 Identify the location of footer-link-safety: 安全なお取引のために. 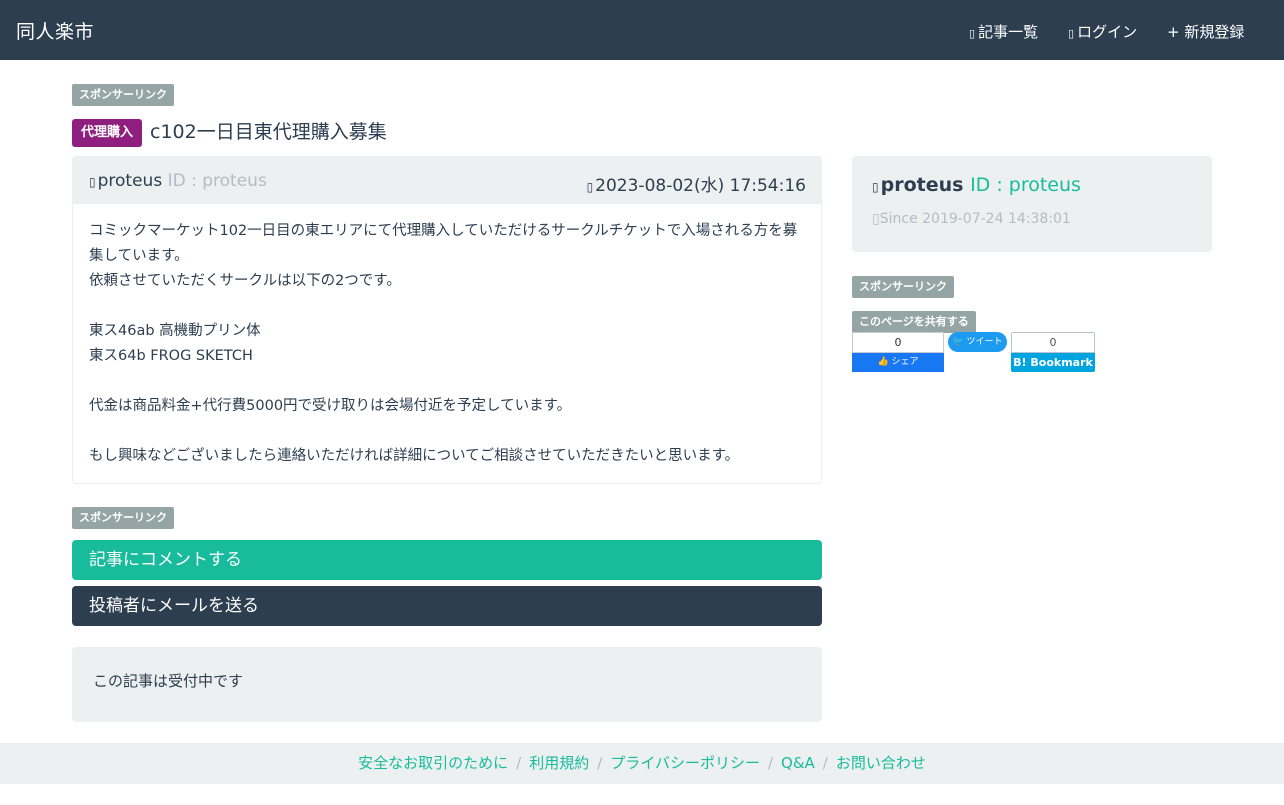
(433, 763).